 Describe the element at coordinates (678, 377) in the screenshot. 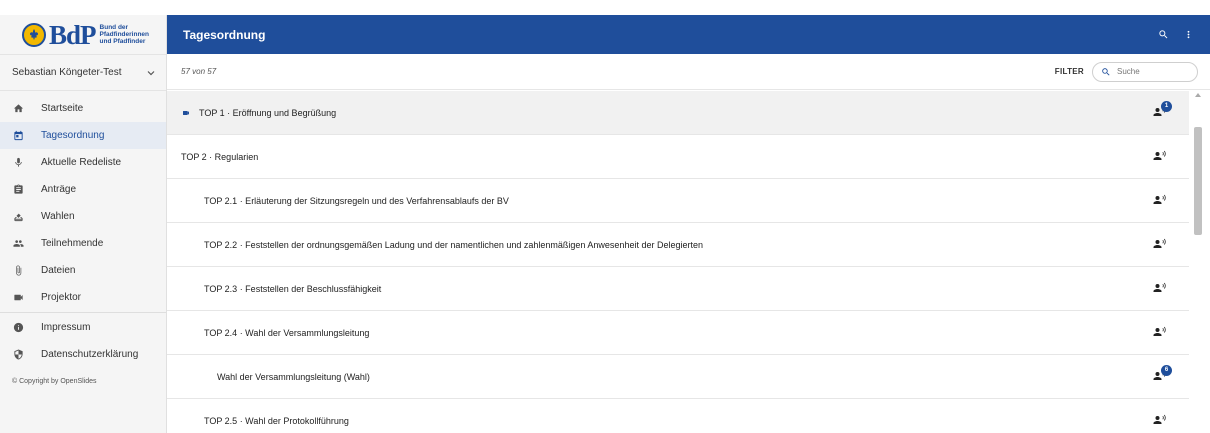

I see `agenda-item: Wahl der Versammlungsleitung (Wahl) 6` at that location.